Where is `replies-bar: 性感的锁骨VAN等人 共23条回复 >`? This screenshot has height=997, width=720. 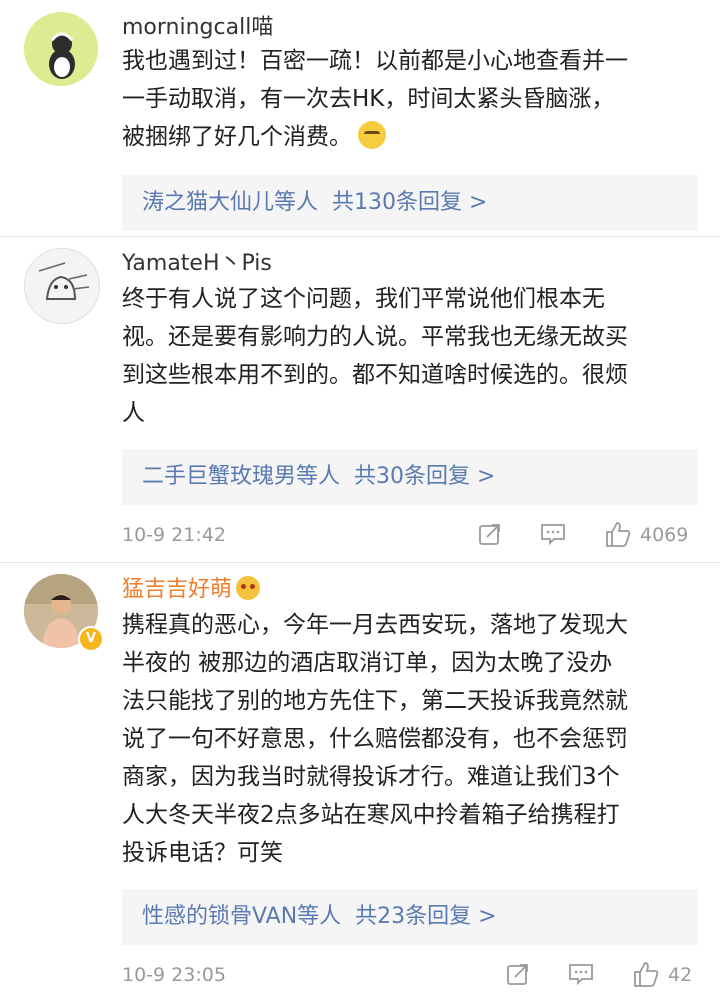
replies-bar: 性感的锁骨VAN等人 共23条回复 > is located at coordinates (410, 917).